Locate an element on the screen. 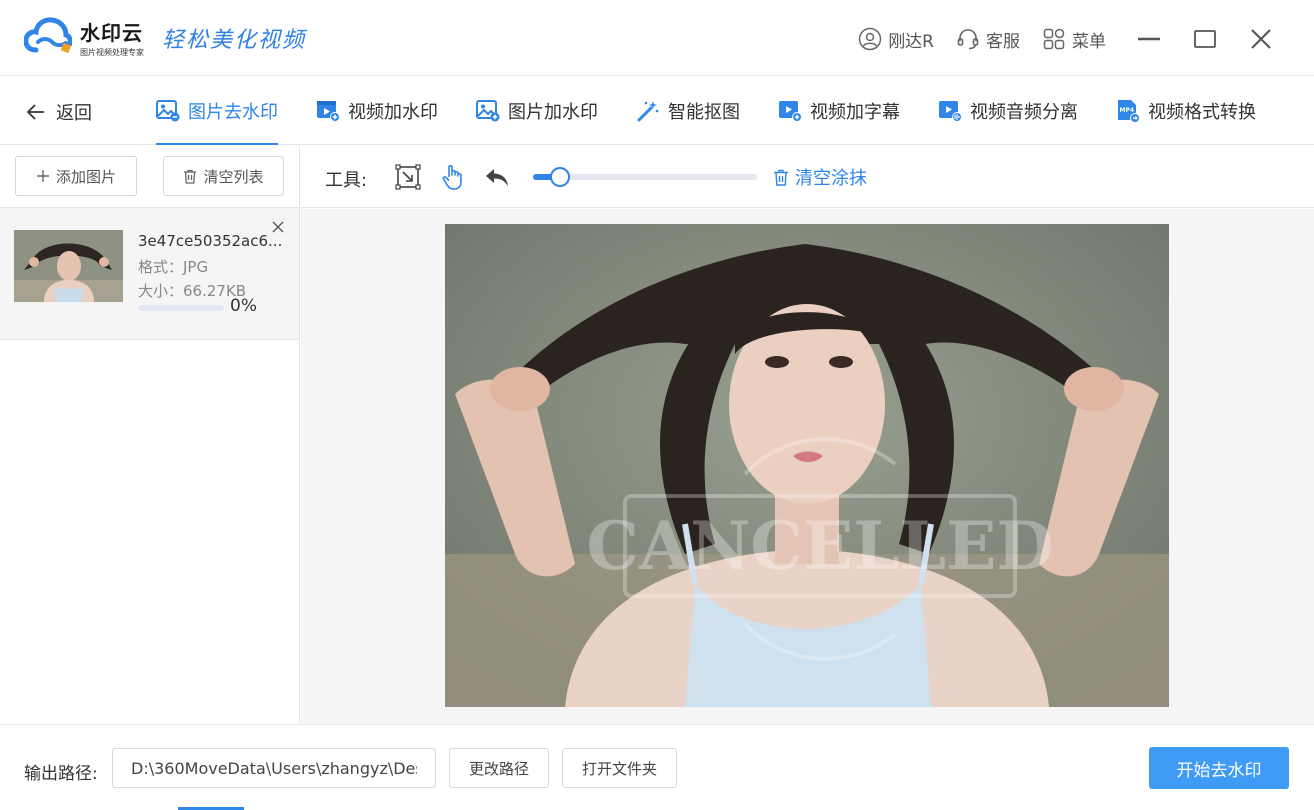 Image resolution: width=1314 pixels, height=810 pixels. tab-video-add-subtitle: 视频加字幕 is located at coordinates (839, 111).